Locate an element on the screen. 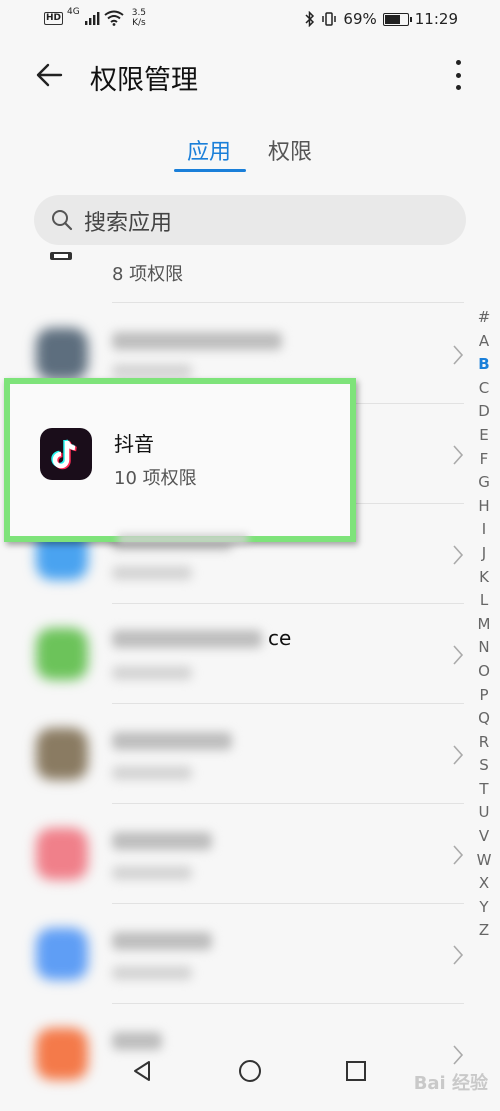 The image size is (500, 1111). network-speed: 3.5 K/s is located at coordinates (139, 18).